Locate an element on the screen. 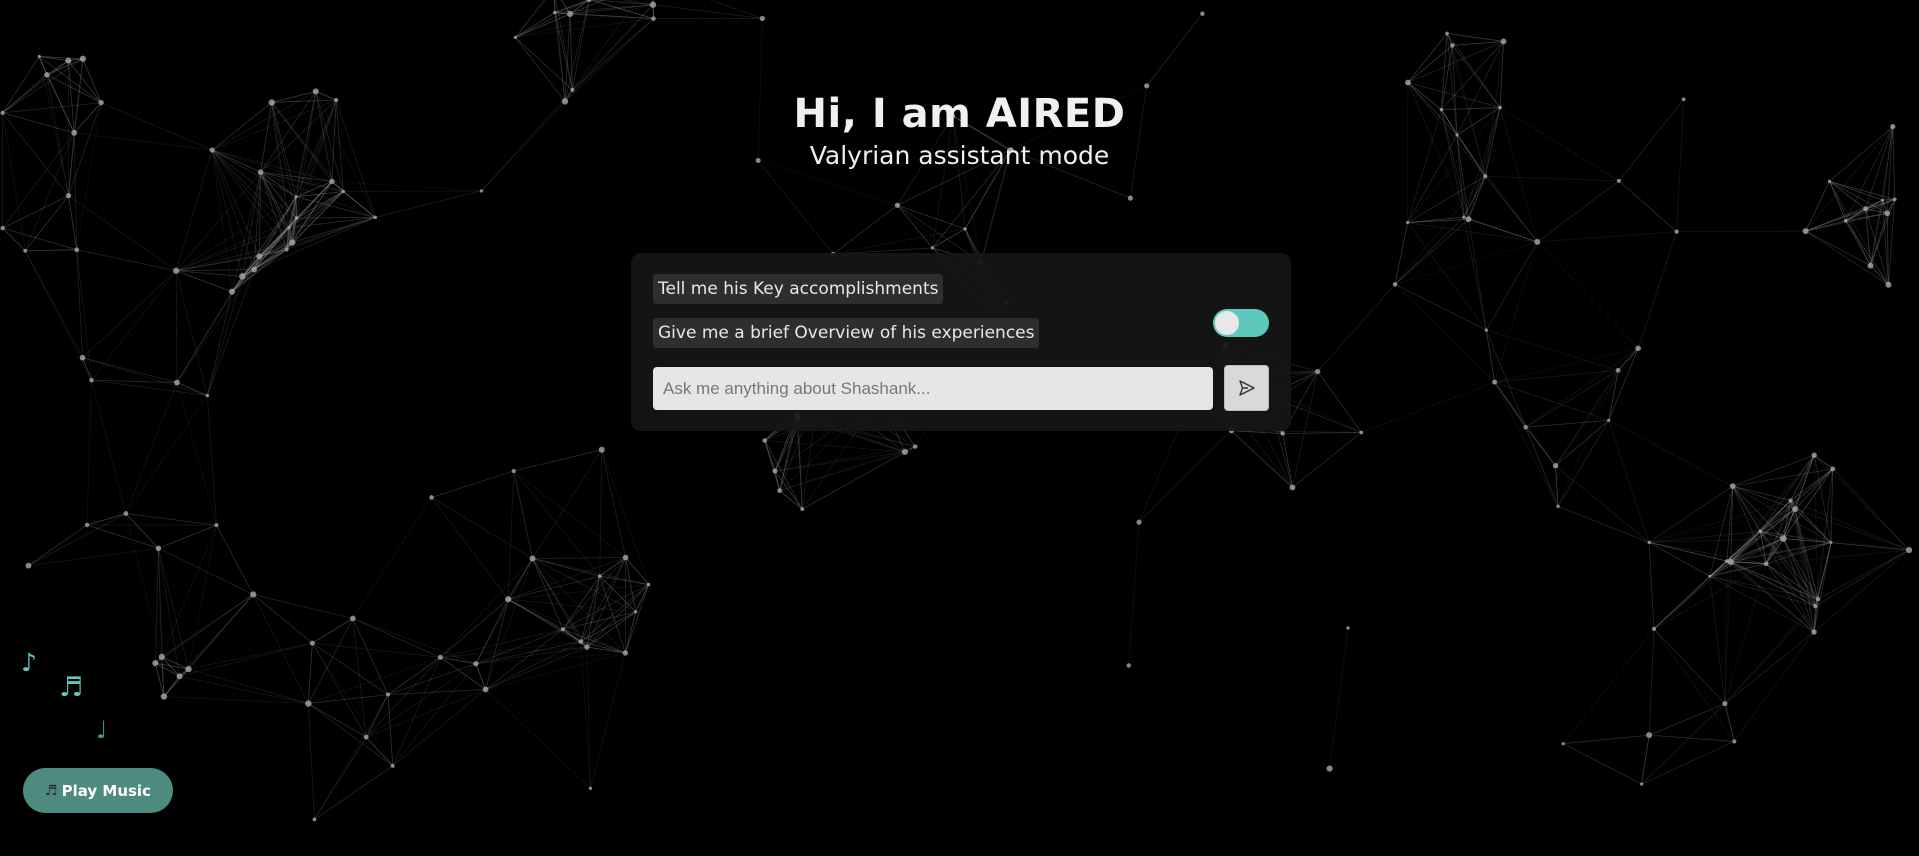  mode-toggle is located at coordinates (1241, 323).